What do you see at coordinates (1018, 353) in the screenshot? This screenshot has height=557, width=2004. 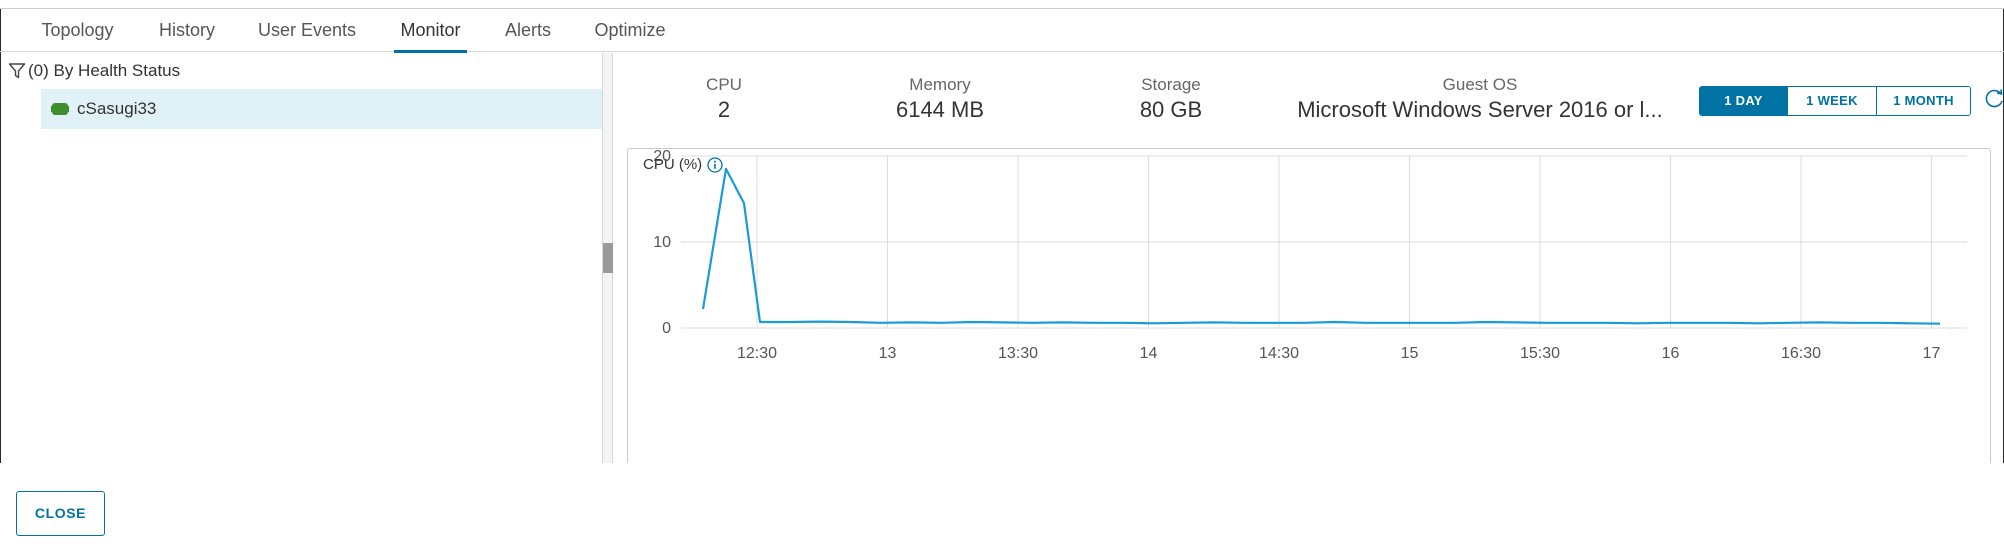 I see `x-tick-label: 13:30` at bounding box center [1018, 353].